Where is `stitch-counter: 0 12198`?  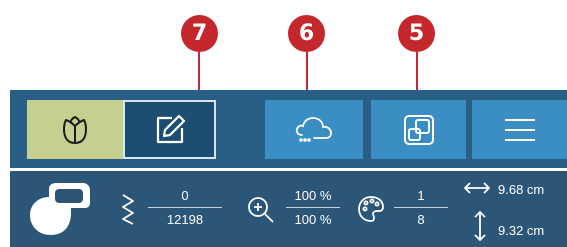 stitch-counter: 0 12198 is located at coordinates (185, 207).